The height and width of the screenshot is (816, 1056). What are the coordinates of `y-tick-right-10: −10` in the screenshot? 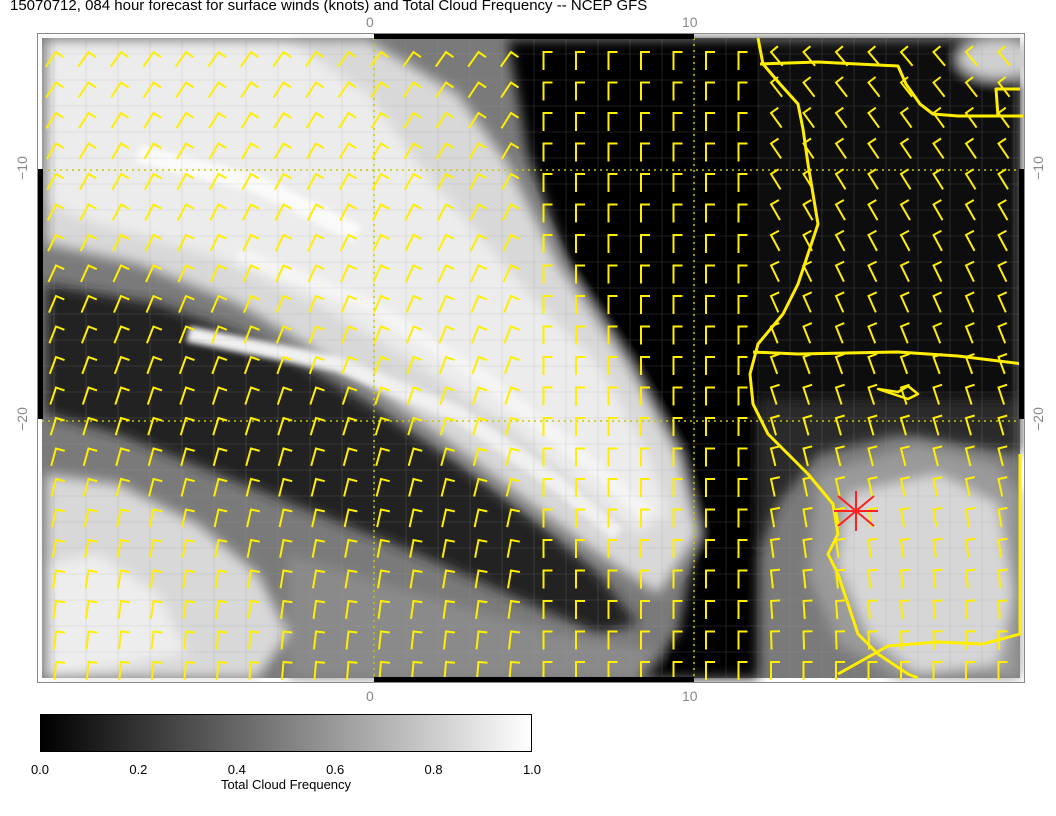 It's located at (1037, 168).